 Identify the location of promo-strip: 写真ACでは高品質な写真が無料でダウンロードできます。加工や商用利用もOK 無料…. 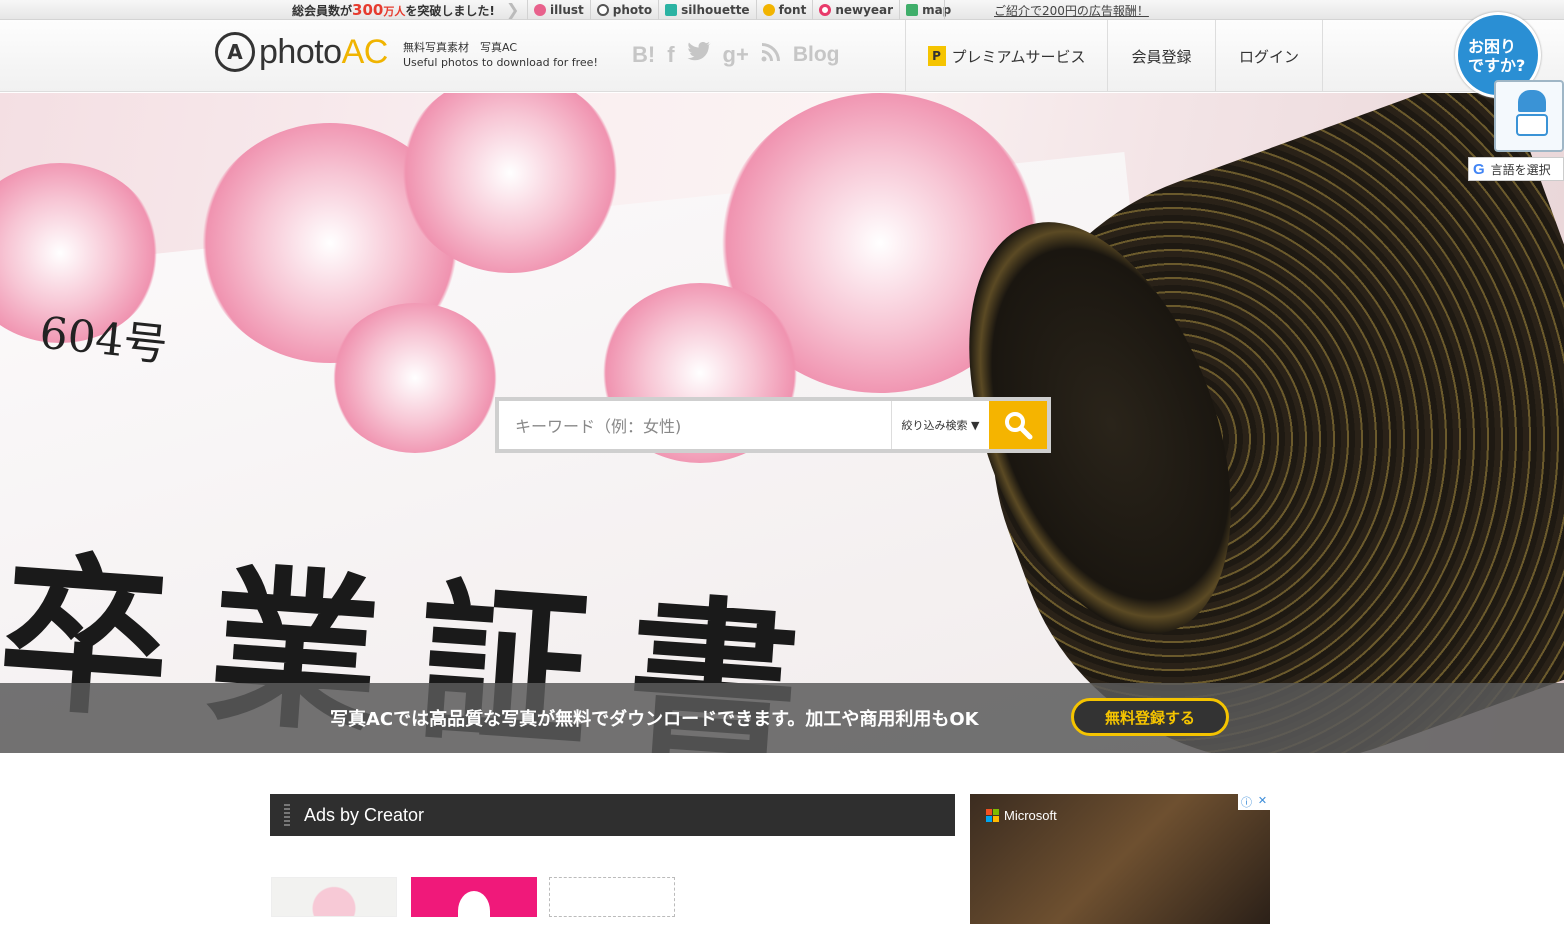
(782, 718).